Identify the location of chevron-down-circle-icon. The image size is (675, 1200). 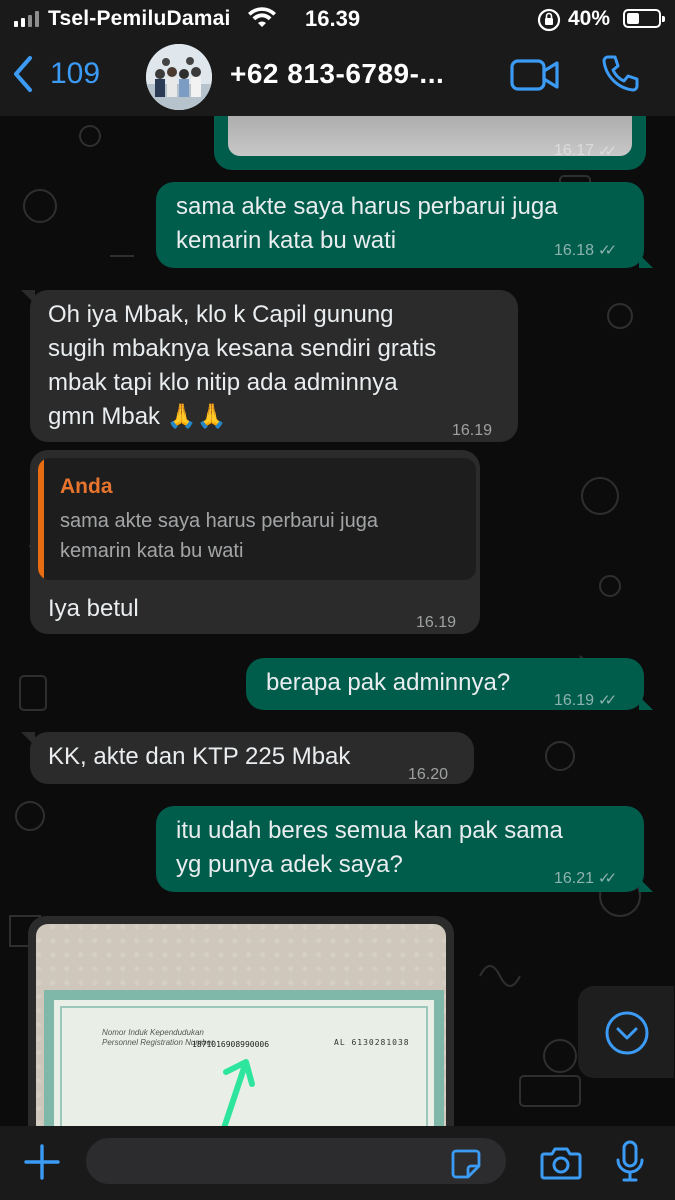
(627, 1033).